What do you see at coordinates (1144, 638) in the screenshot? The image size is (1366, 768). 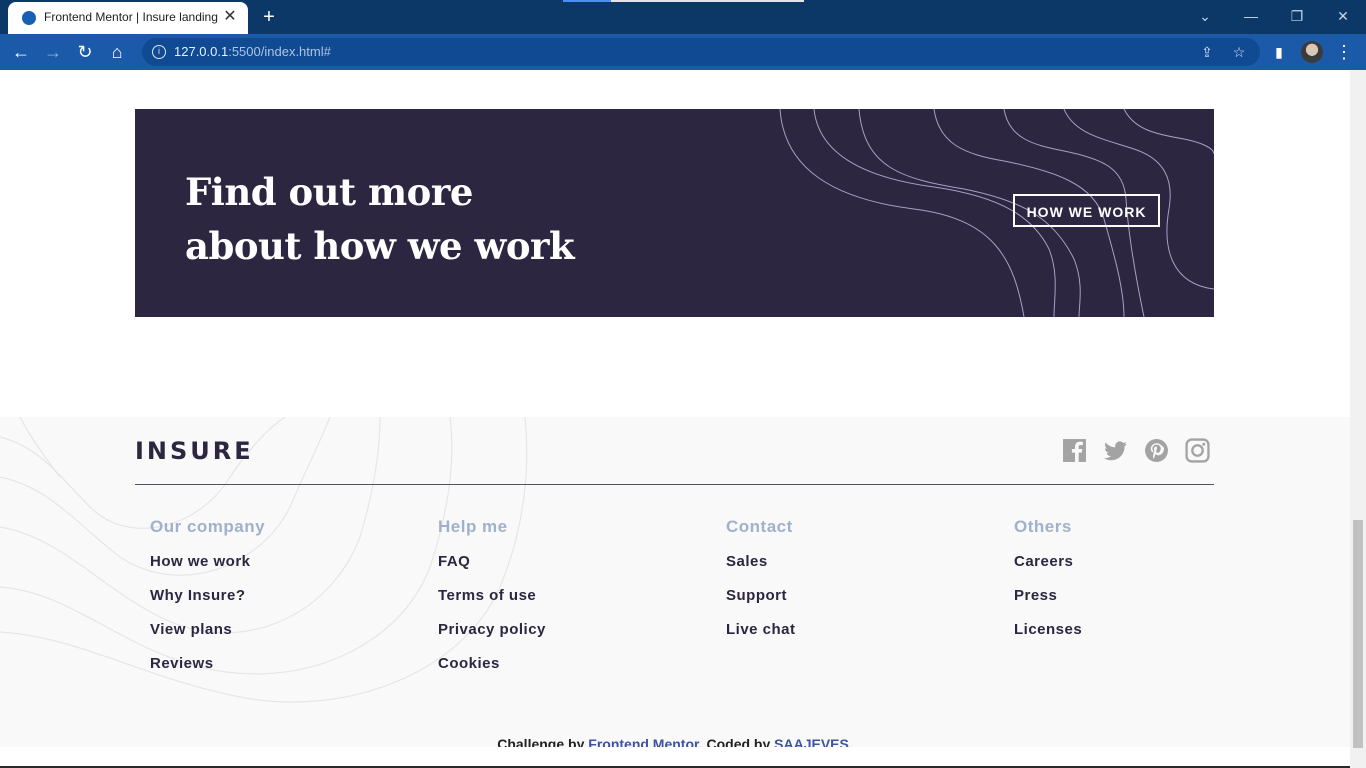 I see `footer-link: Licenses` at bounding box center [1144, 638].